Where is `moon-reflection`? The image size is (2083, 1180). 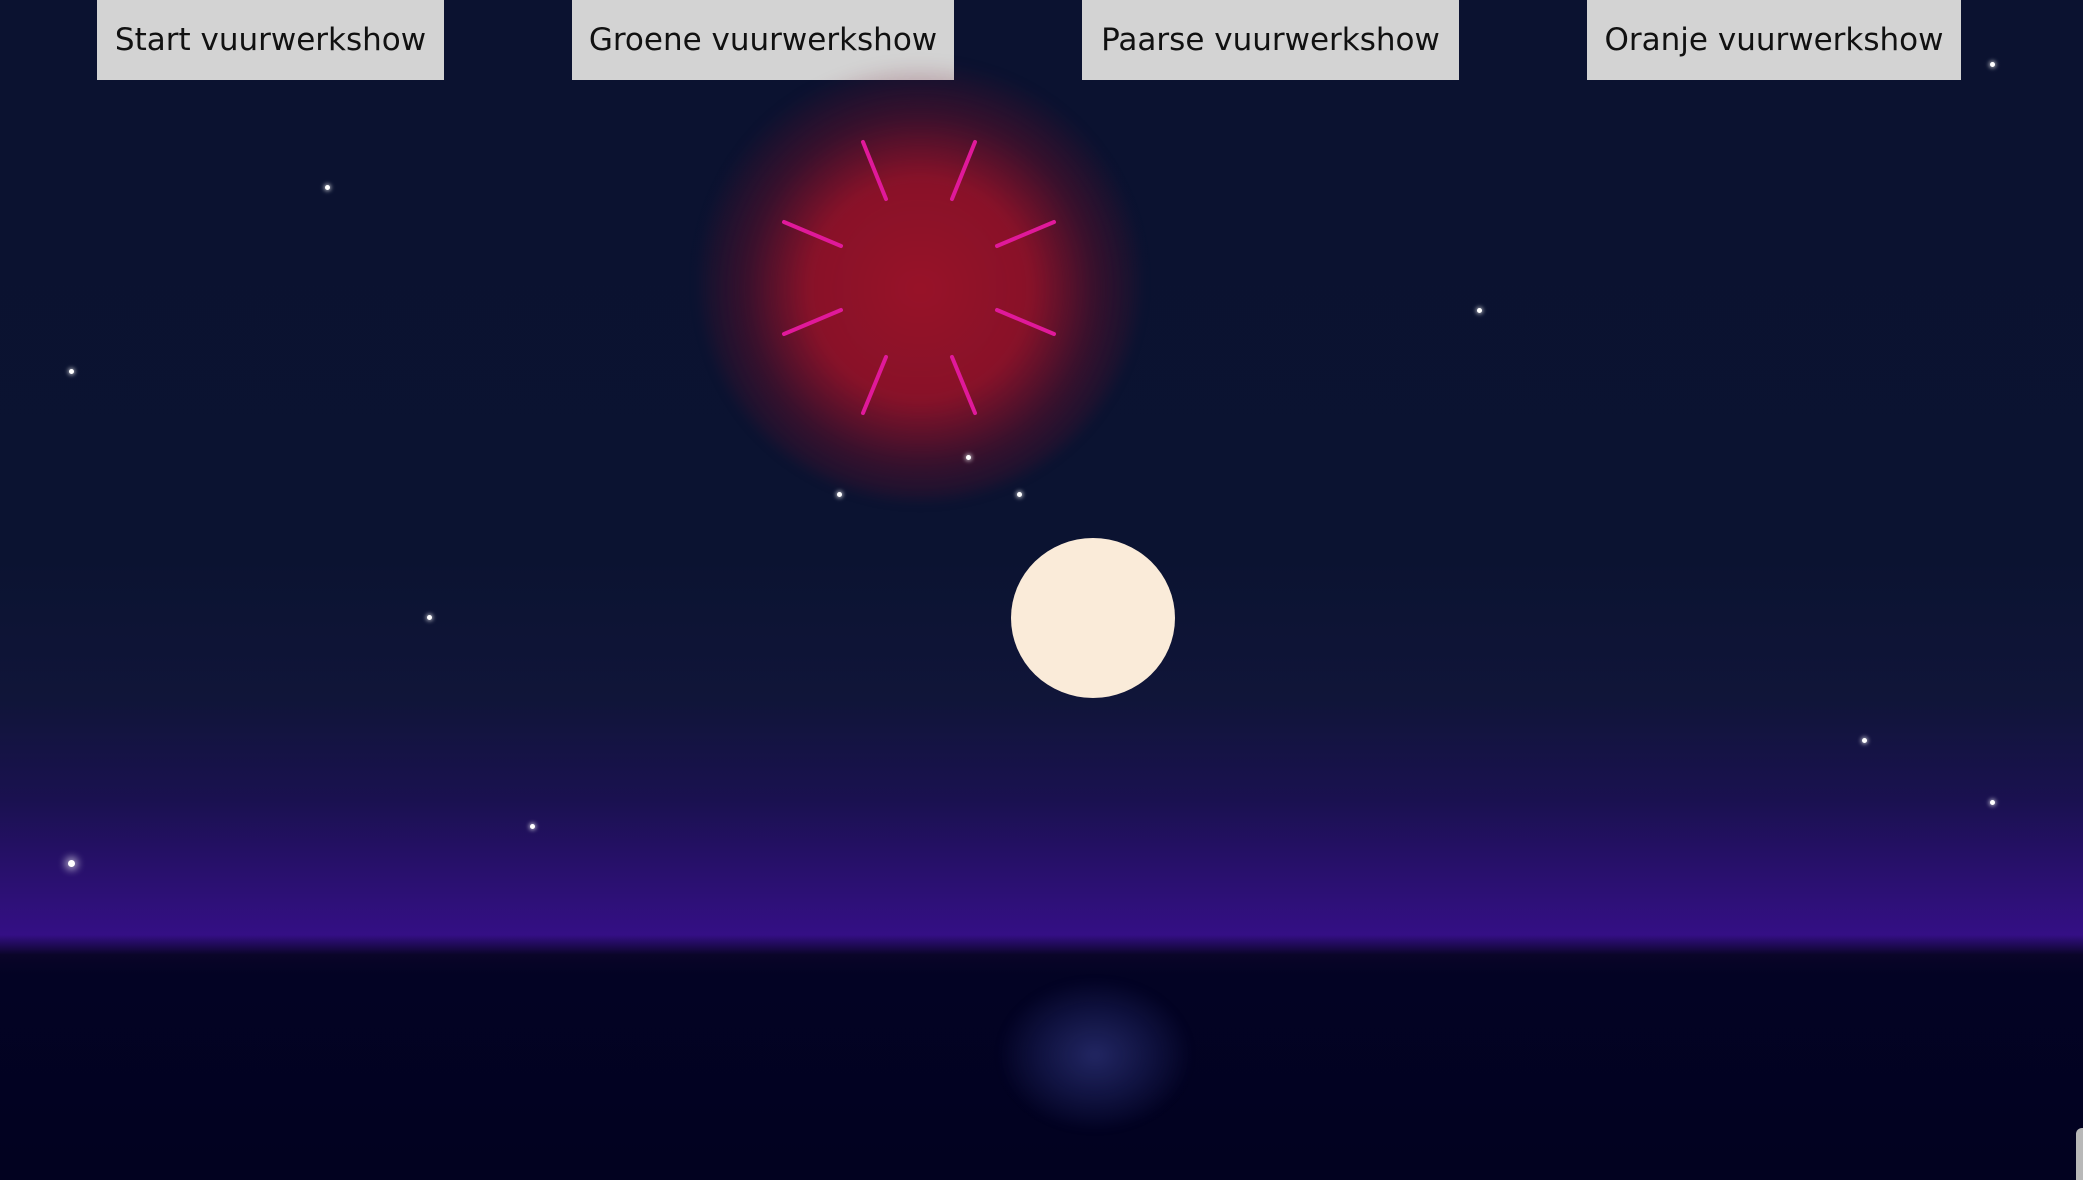
moon-reflection is located at coordinates (1095, 1055).